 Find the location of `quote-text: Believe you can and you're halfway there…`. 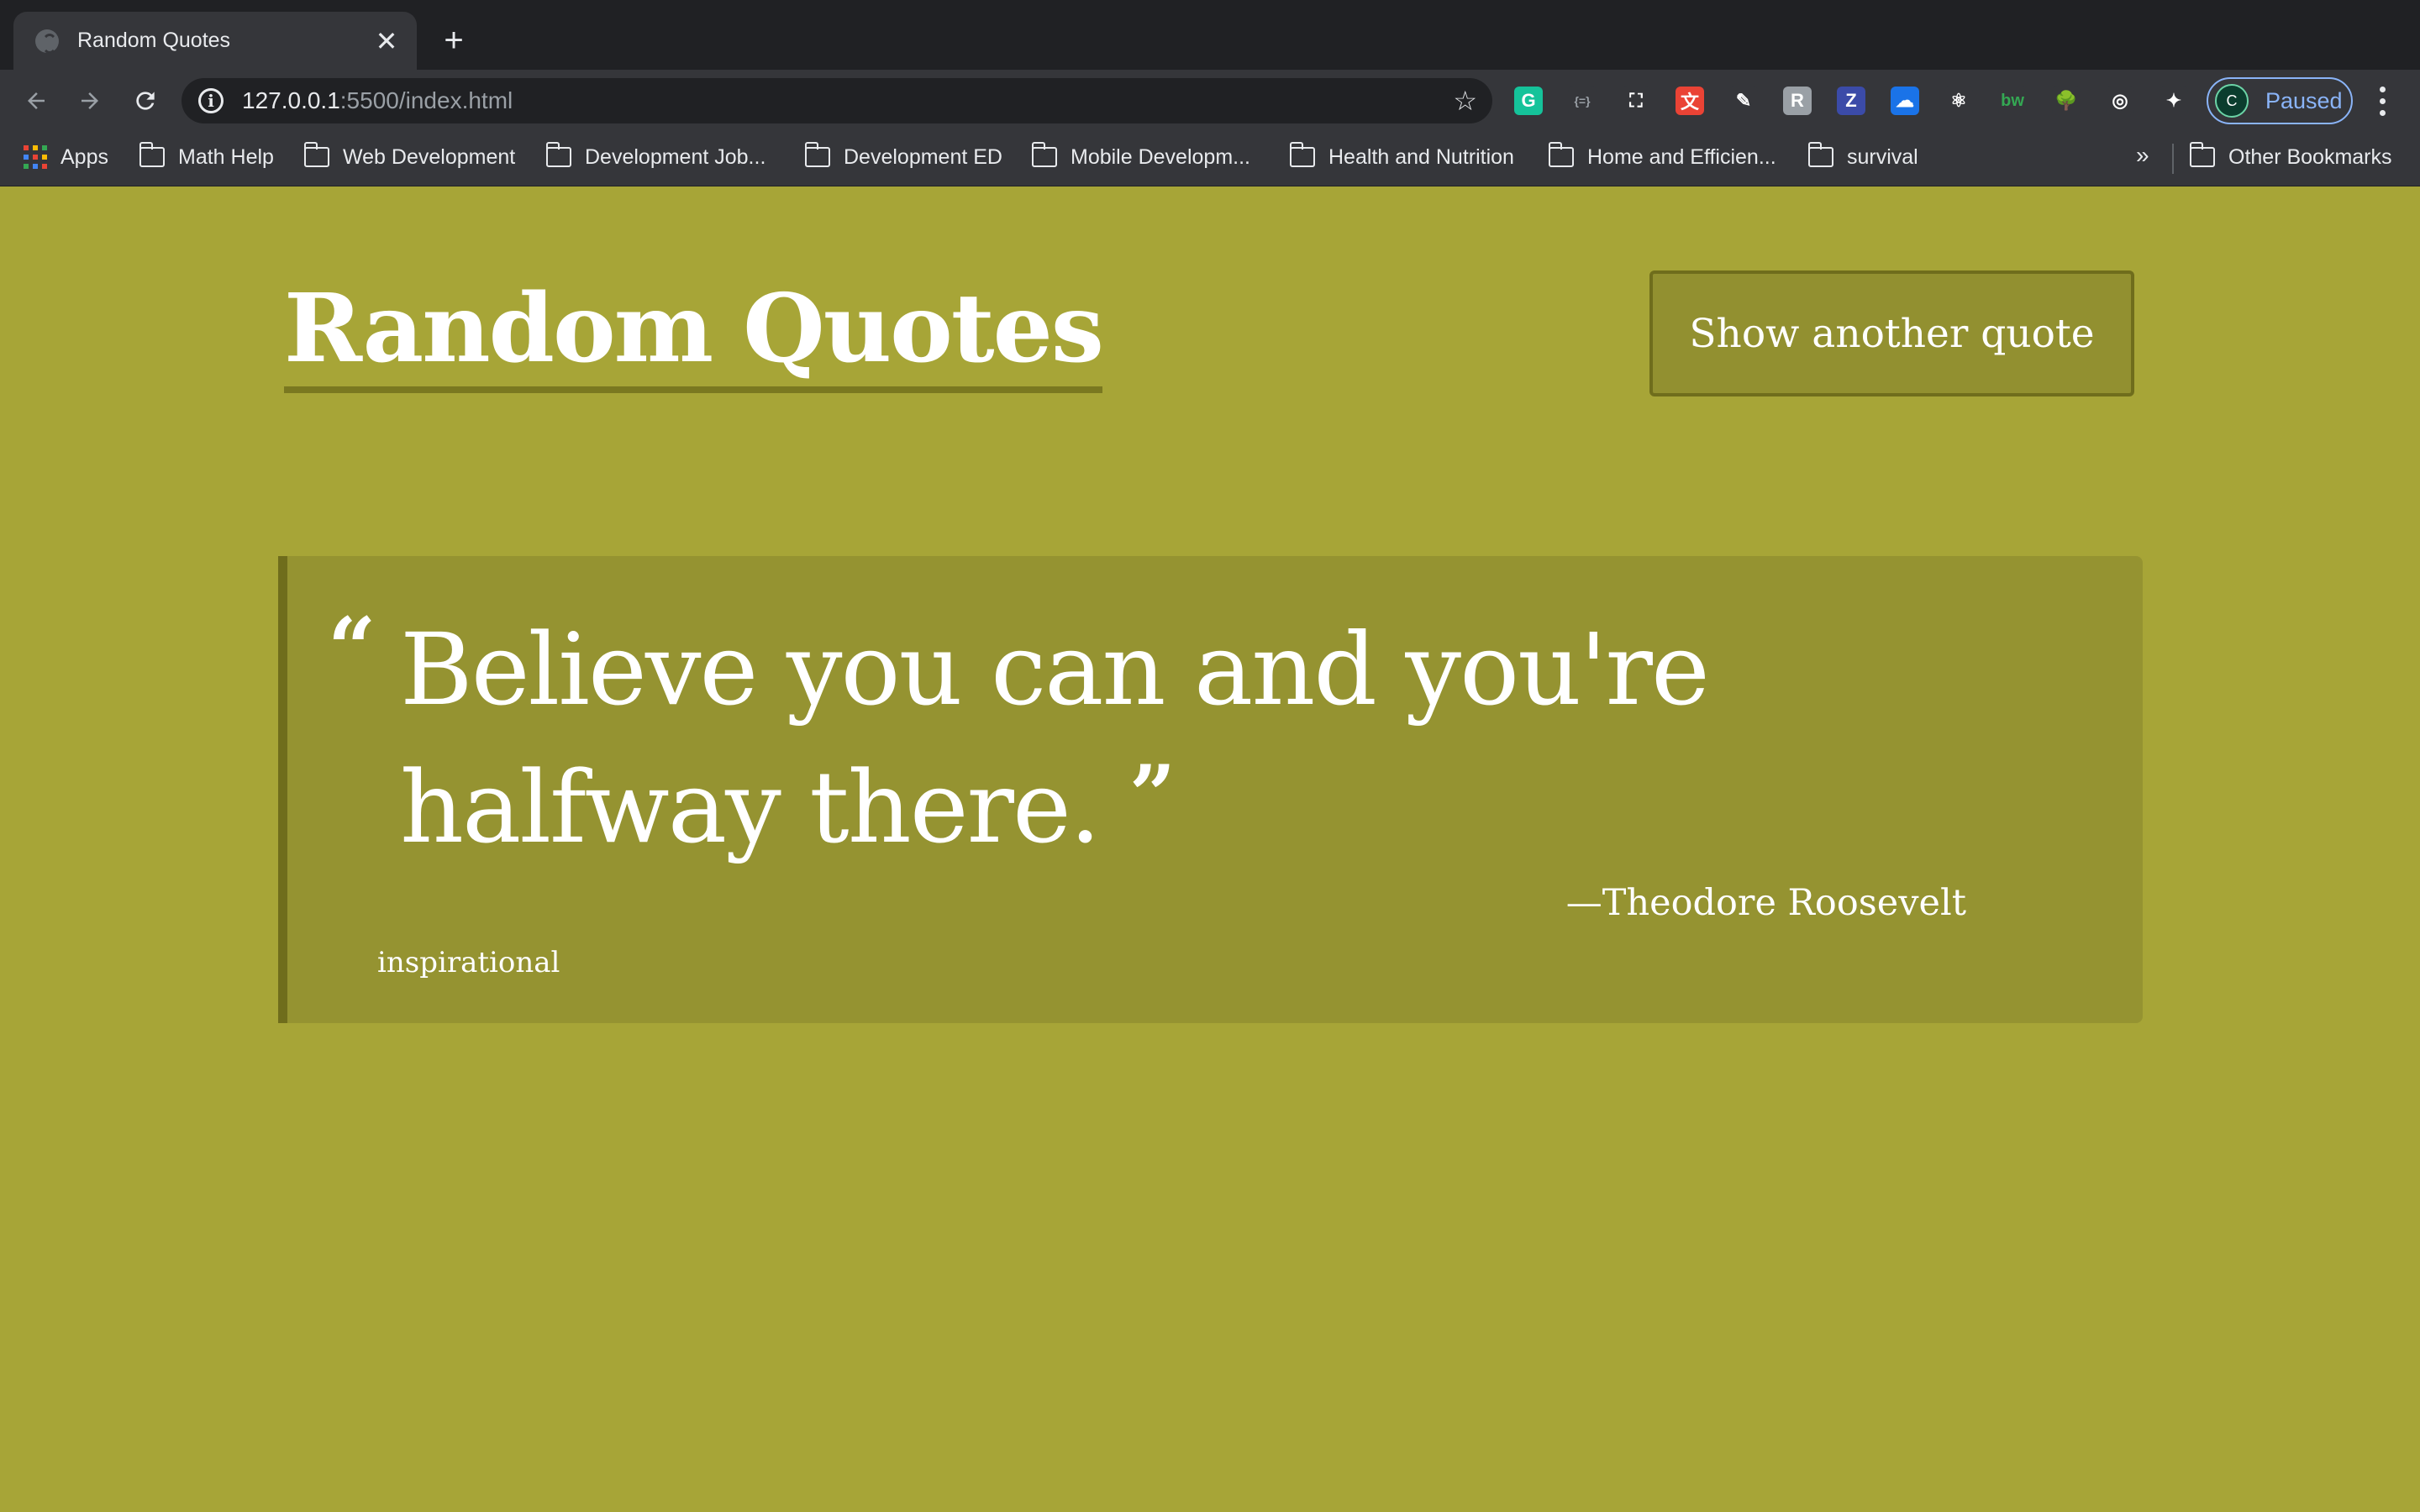

quote-text: Believe you can and you're halfway there… is located at coordinates (1055, 738).